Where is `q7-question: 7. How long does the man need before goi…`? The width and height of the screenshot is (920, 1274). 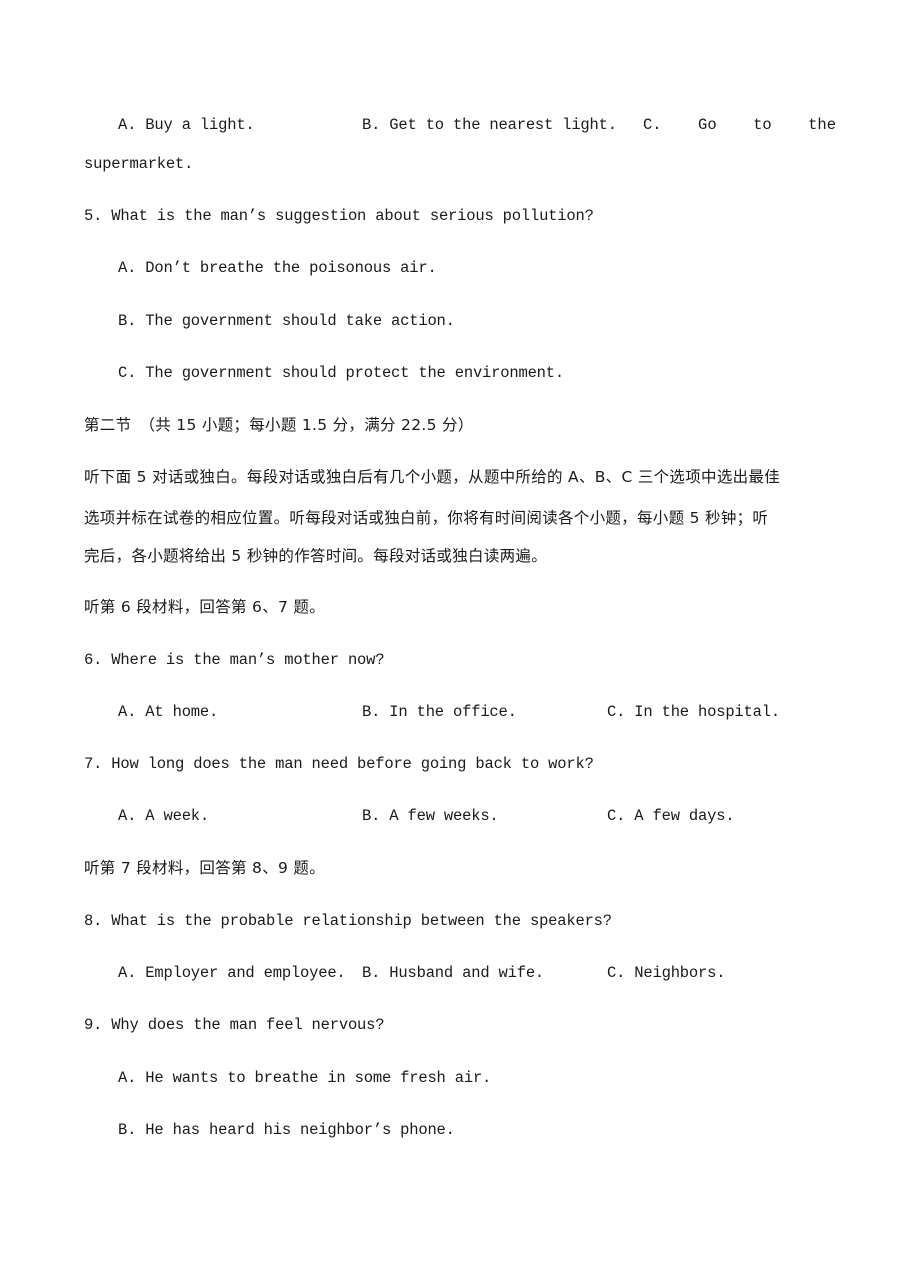
q7-question: 7. How long does the man need before goi… is located at coordinates (339, 764).